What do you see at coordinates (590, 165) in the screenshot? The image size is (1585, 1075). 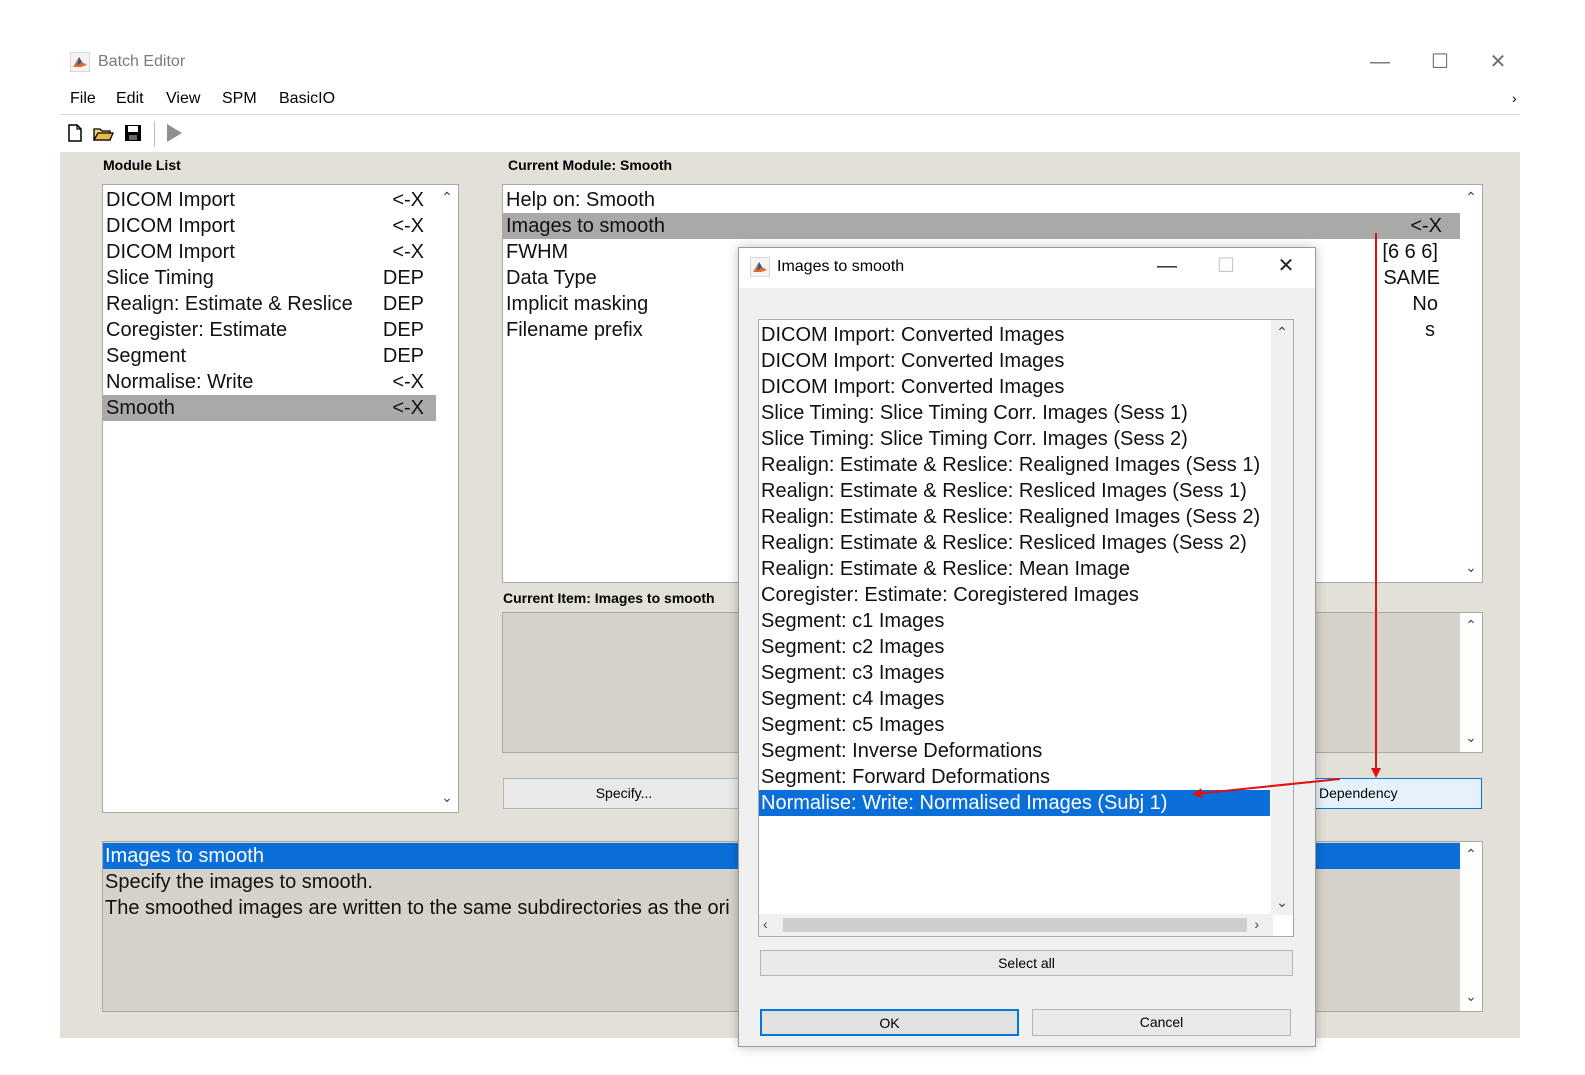 I see `current-module-label: Current Module: Smooth` at bounding box center [590, 165].